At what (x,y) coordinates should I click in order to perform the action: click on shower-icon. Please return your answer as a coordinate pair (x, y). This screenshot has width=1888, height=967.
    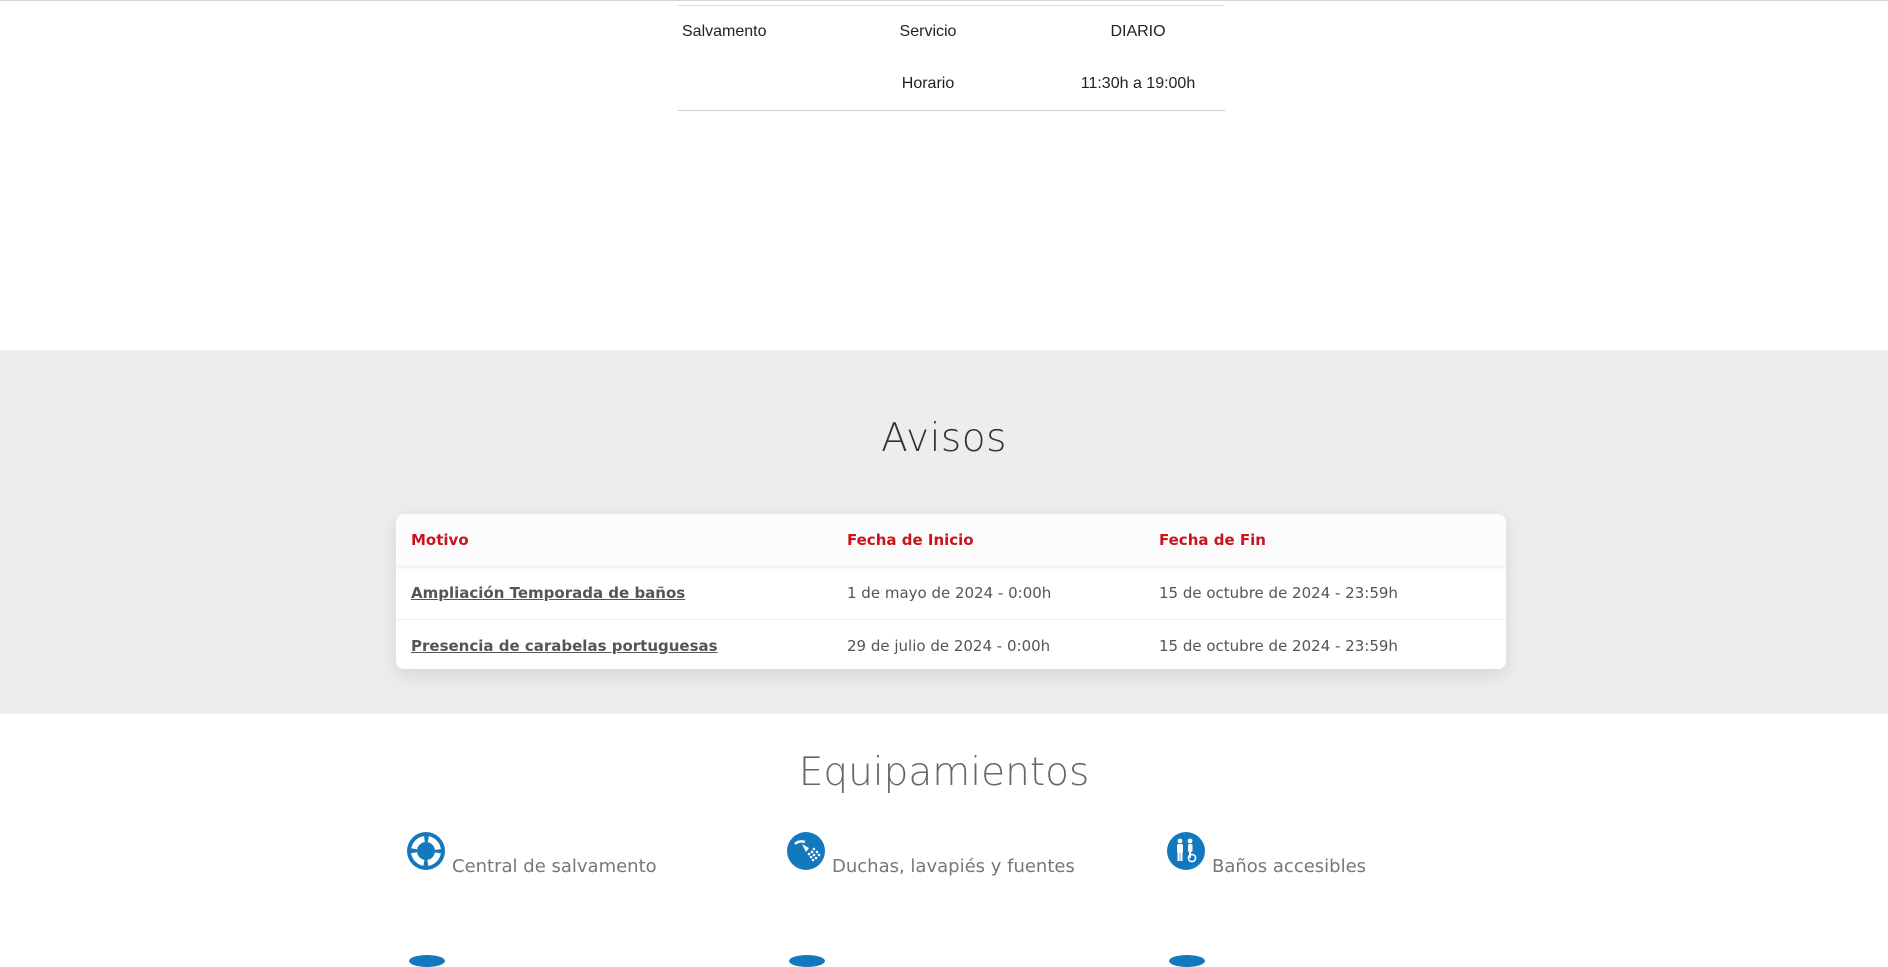
    Looking at the image, I should click on (806, 851).